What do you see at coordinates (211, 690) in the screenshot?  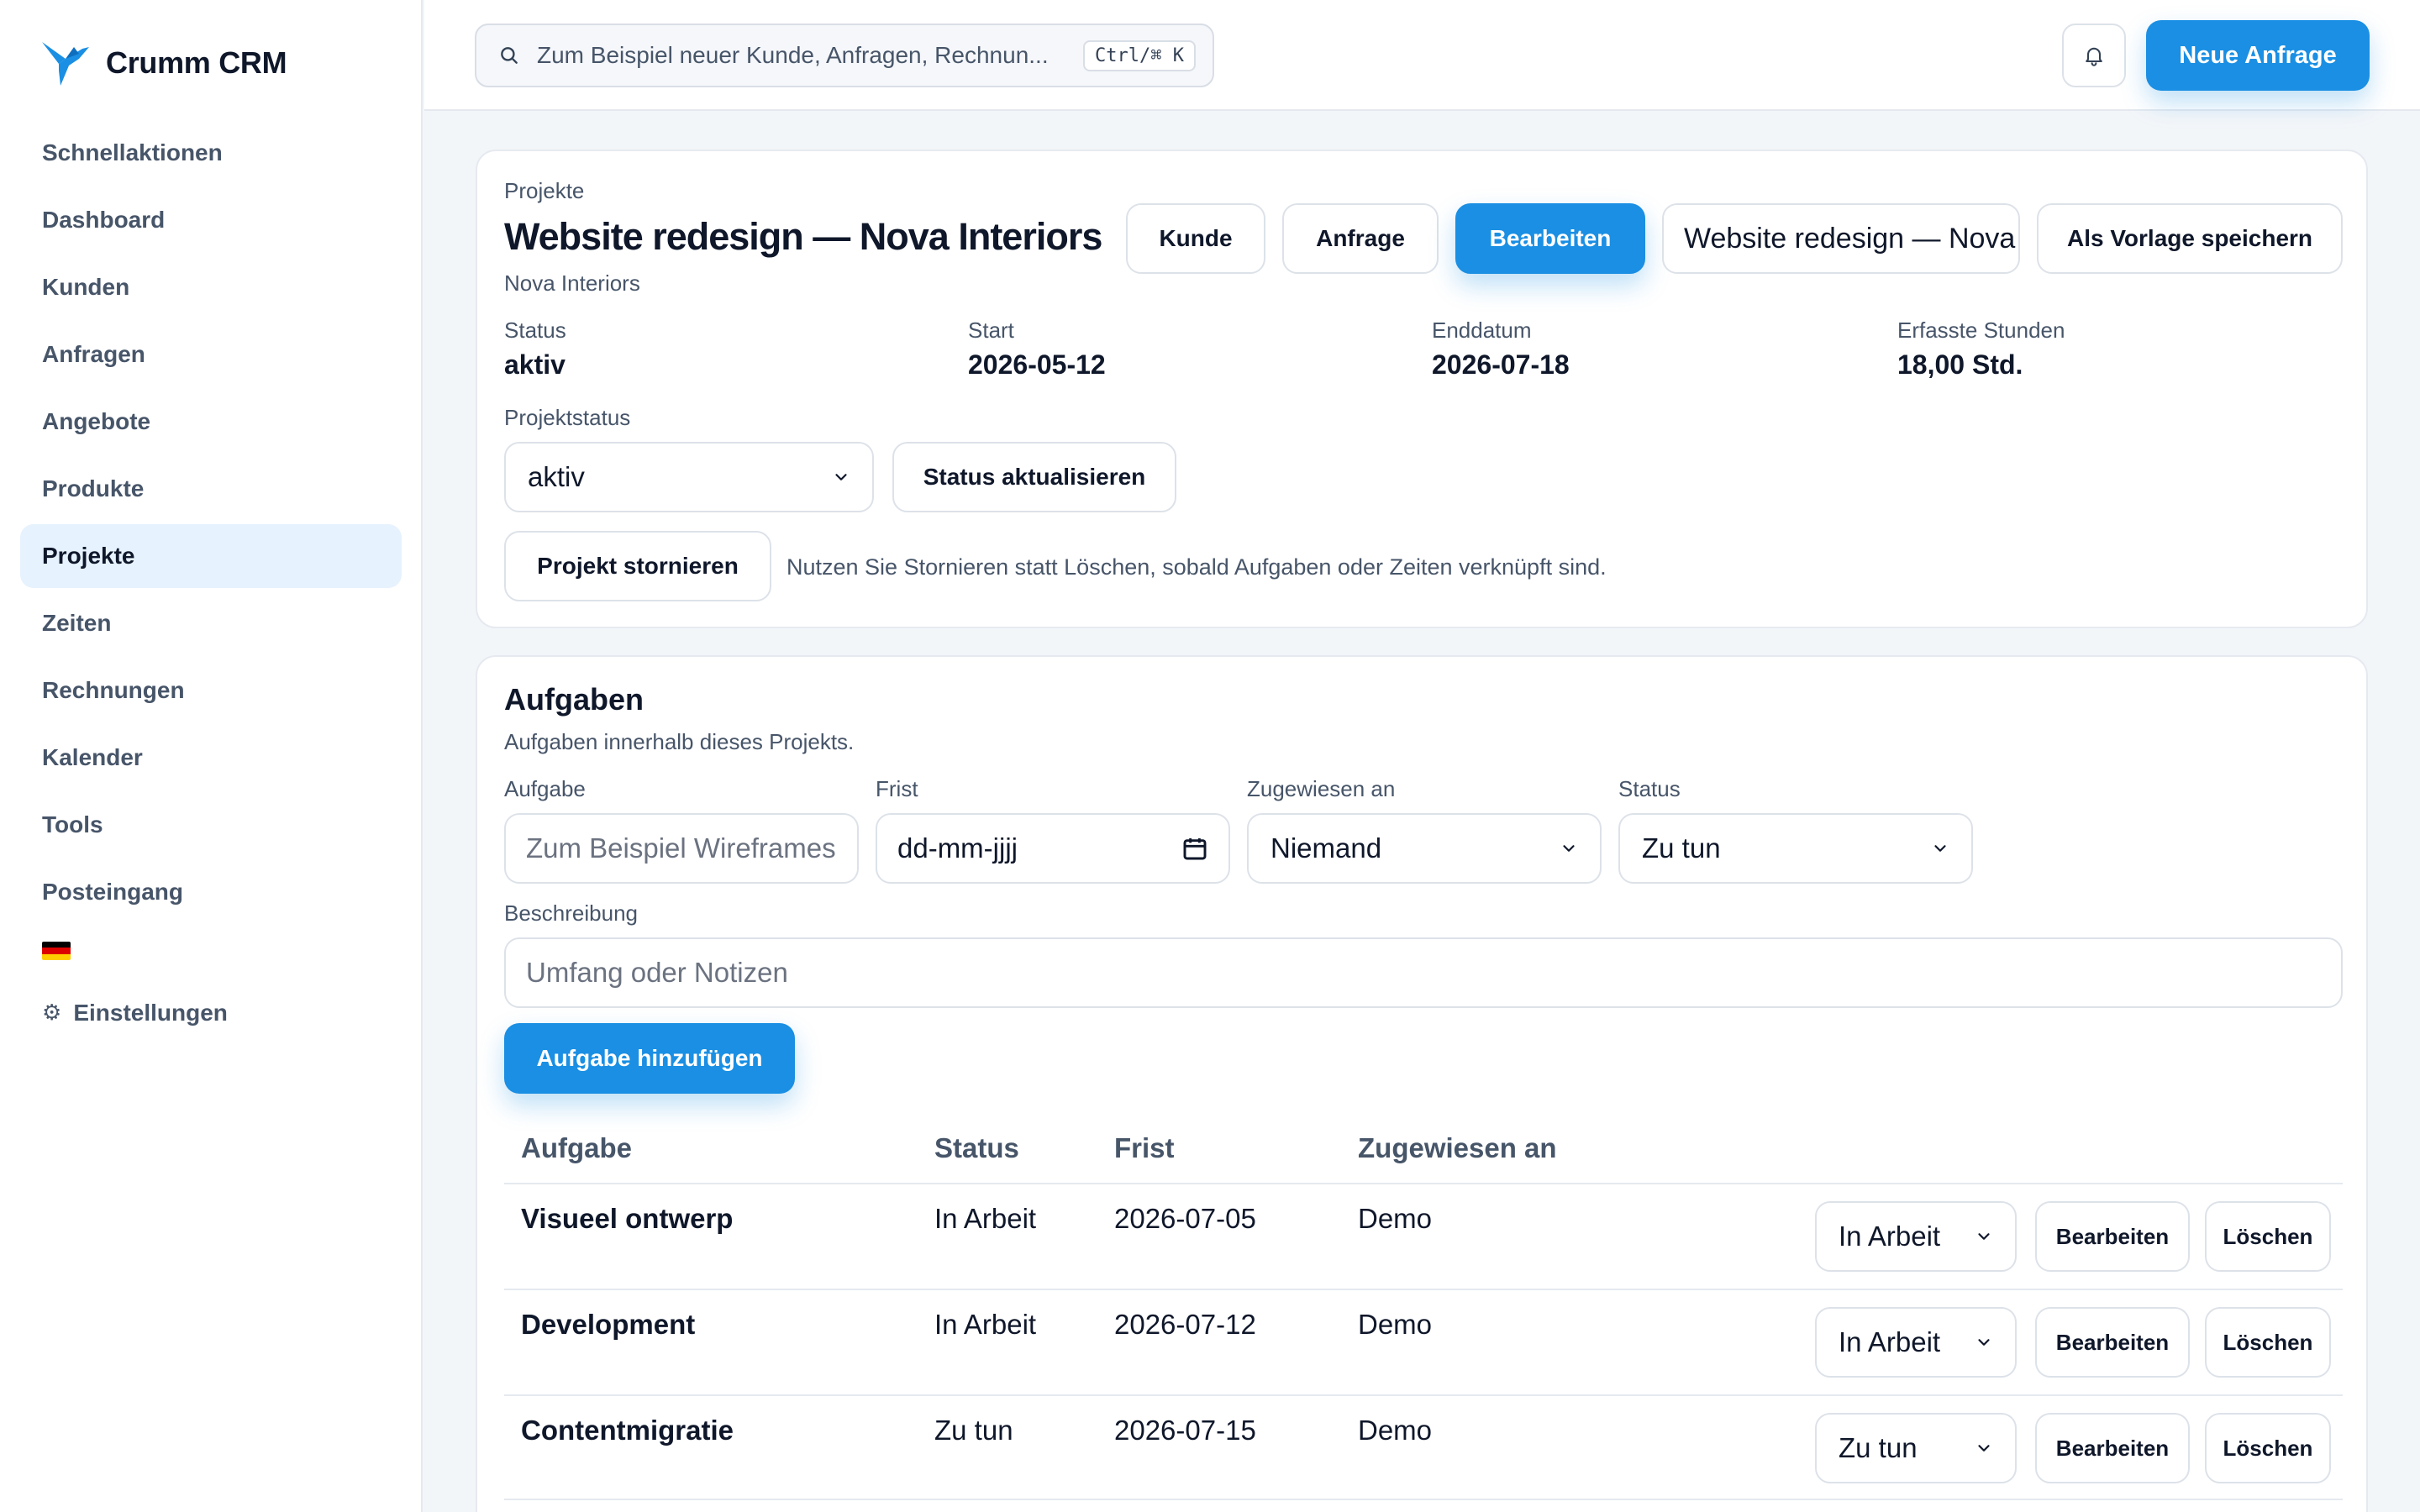 I see `sidebar-item-rechnungen: Rechnungen` at bounding box center [211, 690].